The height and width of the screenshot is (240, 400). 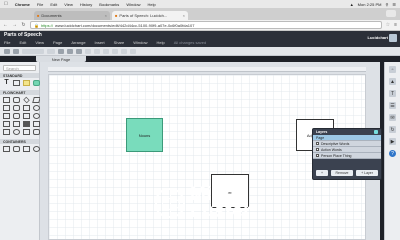 What do you see at coordinates (392, 93) in the screenshot?
I see `text-options-icon: T` at bounding box center [392, 93].